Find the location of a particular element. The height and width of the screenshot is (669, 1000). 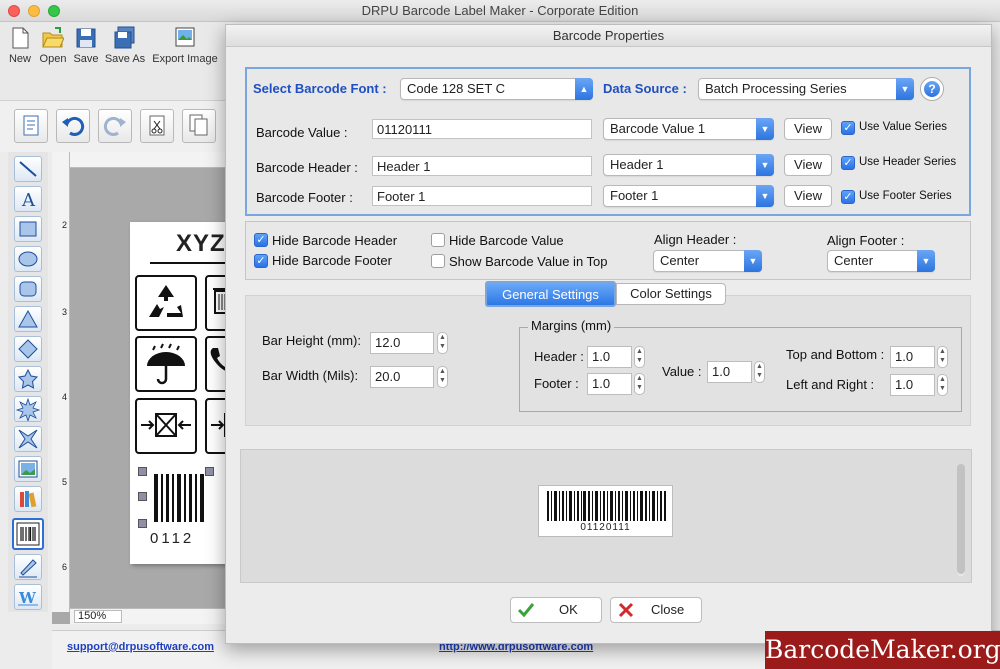

use-footer-series-checkbox: ✓ is located at coordinates (848, 197).